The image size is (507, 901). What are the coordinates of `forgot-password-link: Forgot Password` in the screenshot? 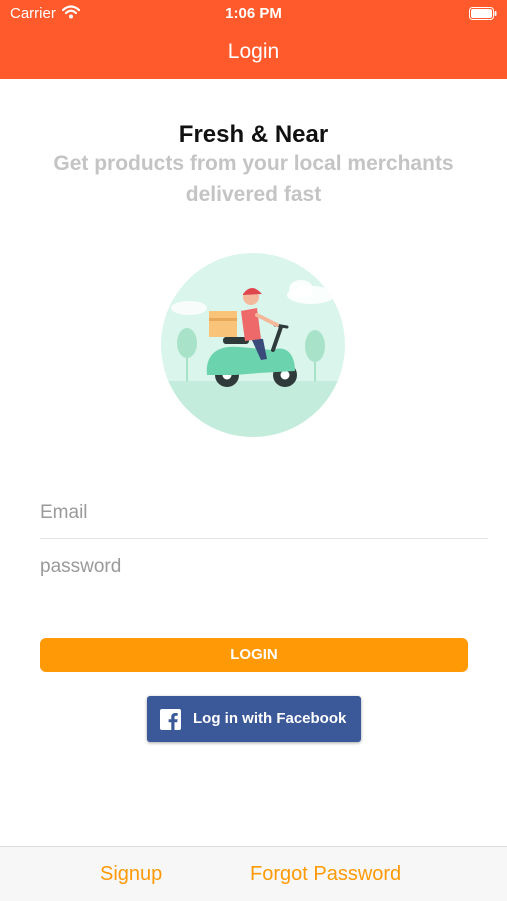 It's located at (325, 874).